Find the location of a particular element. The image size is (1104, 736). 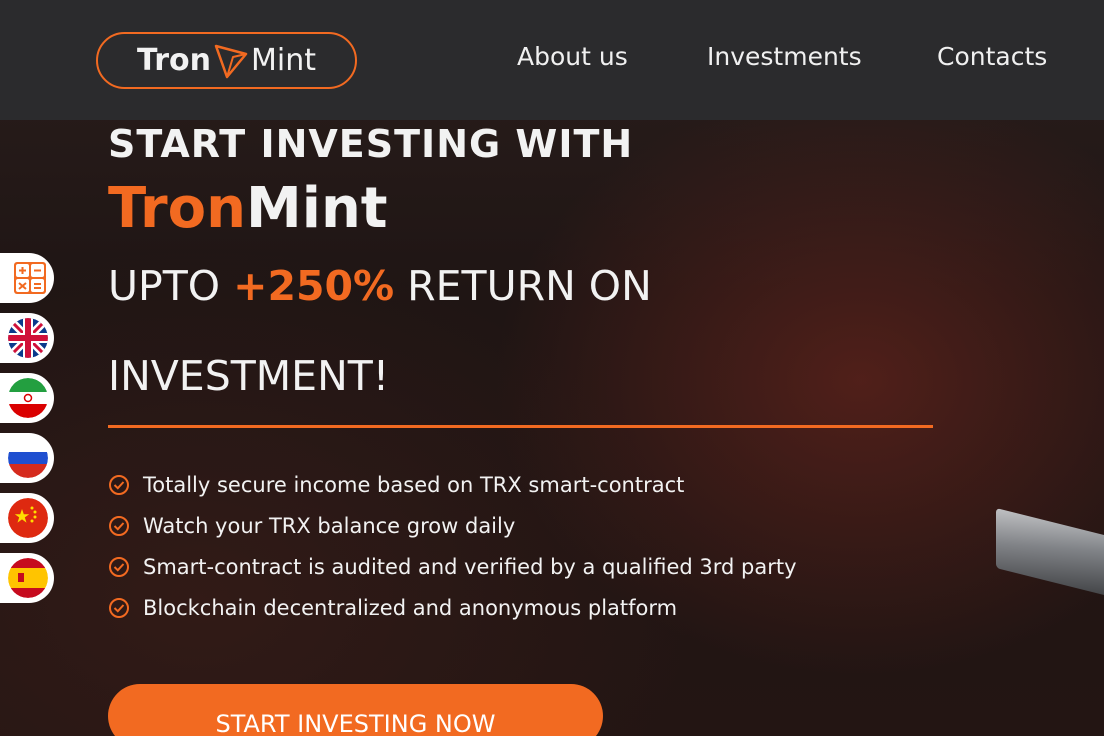

flag-spain-icon is located at coordinates (28, 578).